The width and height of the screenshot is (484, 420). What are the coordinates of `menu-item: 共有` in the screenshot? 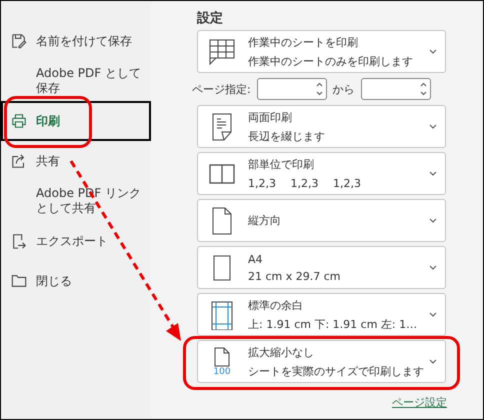 It's located at (76, 161).